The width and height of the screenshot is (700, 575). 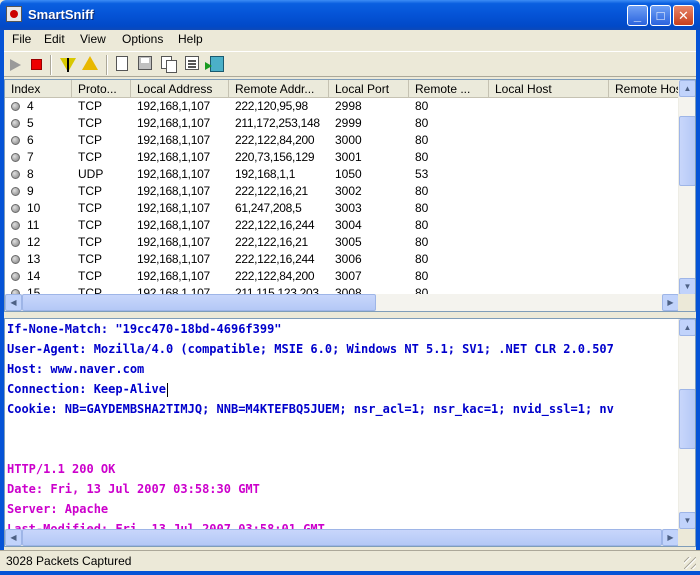 I want to click on save-icon, so click(x=145, y=63).